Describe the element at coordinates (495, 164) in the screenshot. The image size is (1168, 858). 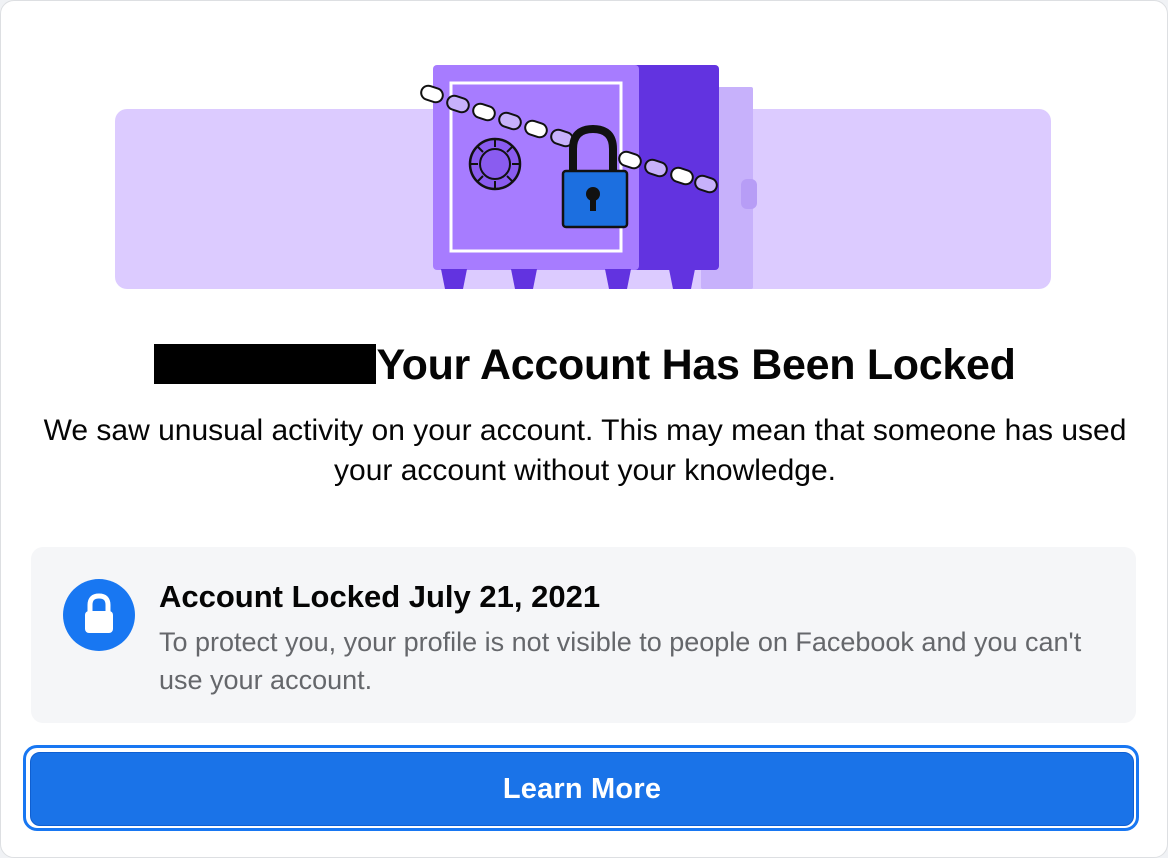
I see `safe-dial-icon` at that location.